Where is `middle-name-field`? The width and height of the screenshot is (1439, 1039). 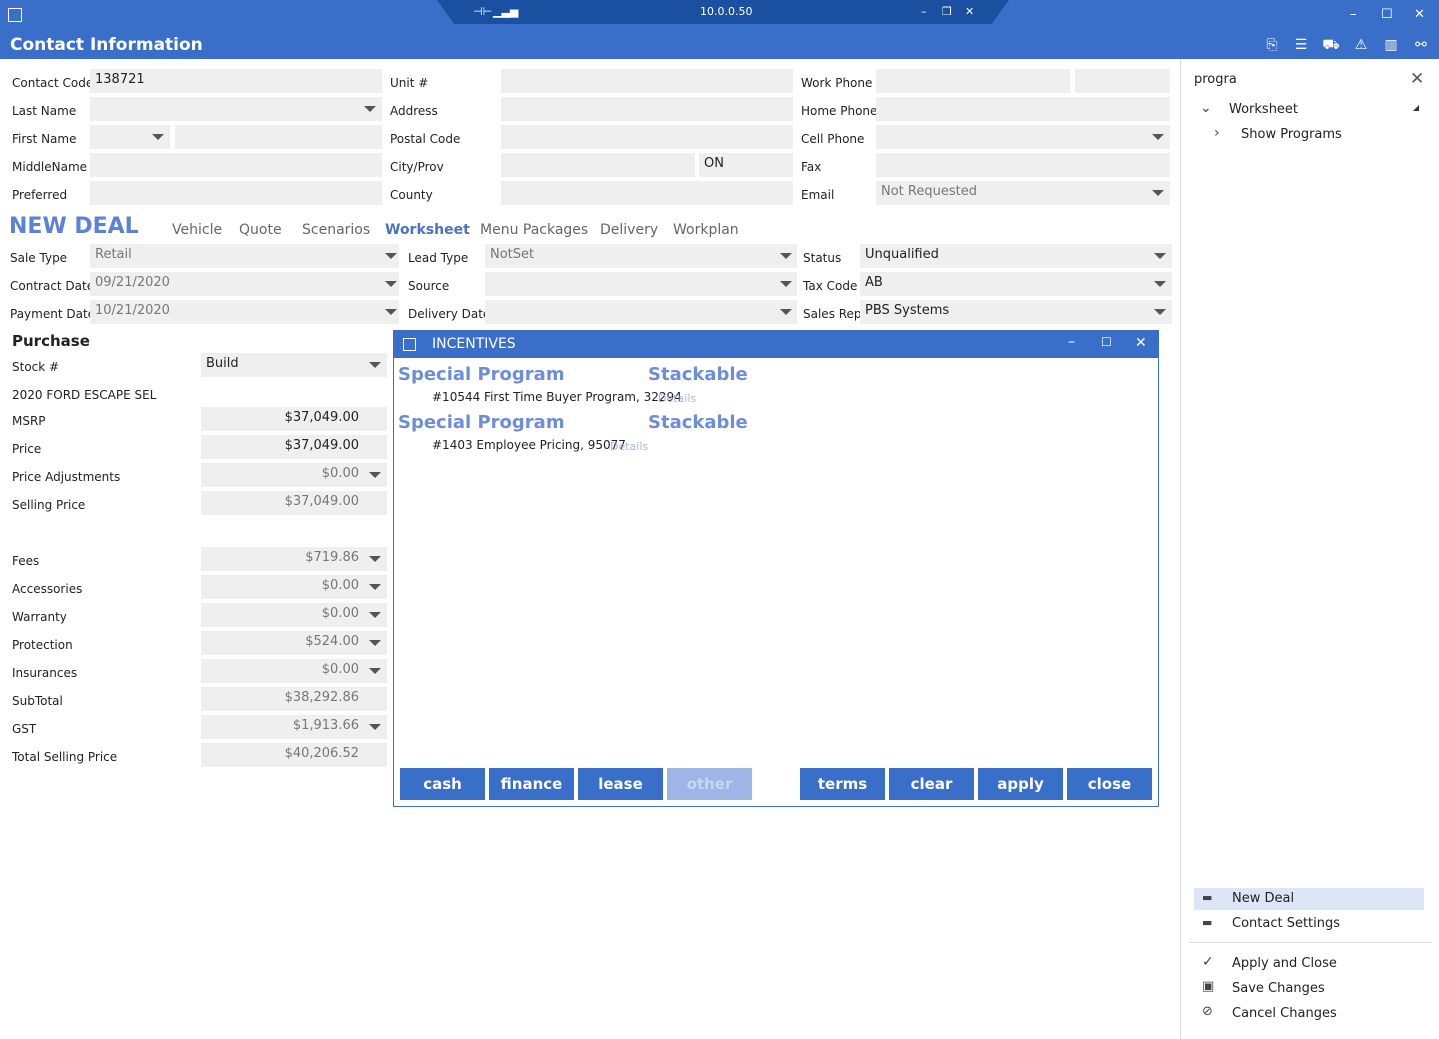 middle-name-field is located at coordinates (236, 165).